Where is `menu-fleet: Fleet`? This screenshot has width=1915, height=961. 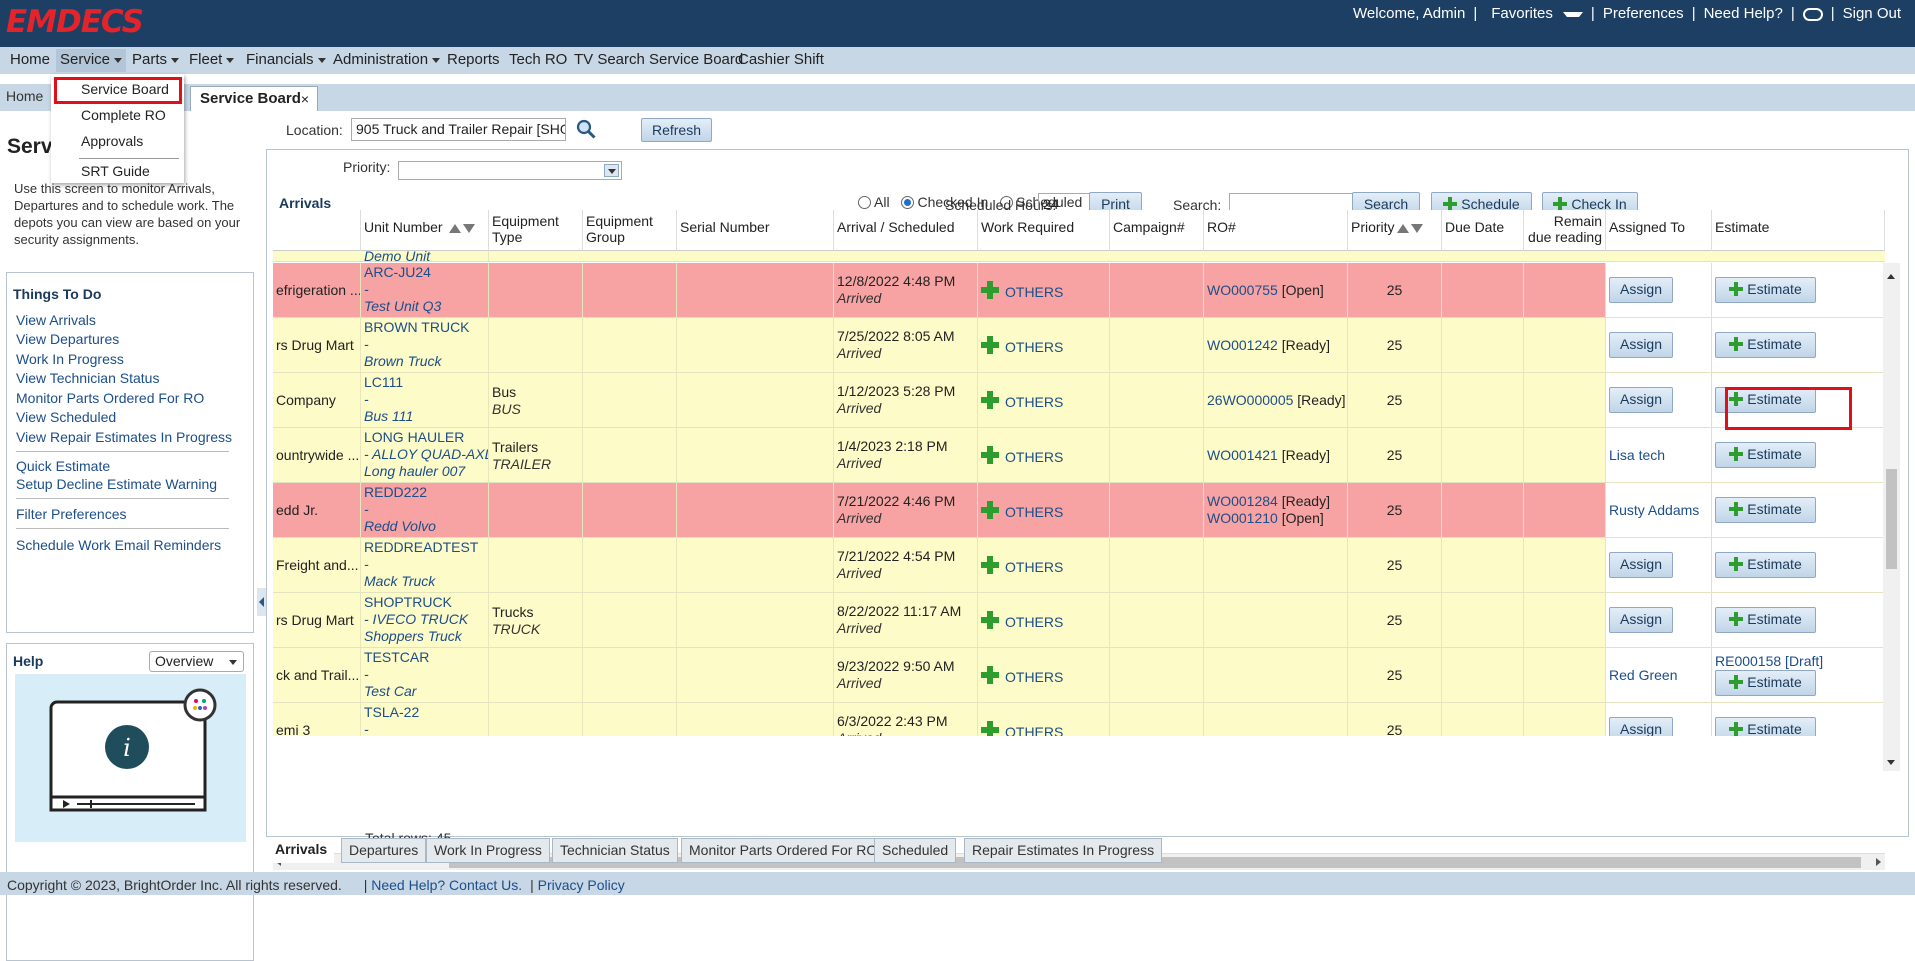 menu-fleet: Fleet is located at coordinates (212, 59).